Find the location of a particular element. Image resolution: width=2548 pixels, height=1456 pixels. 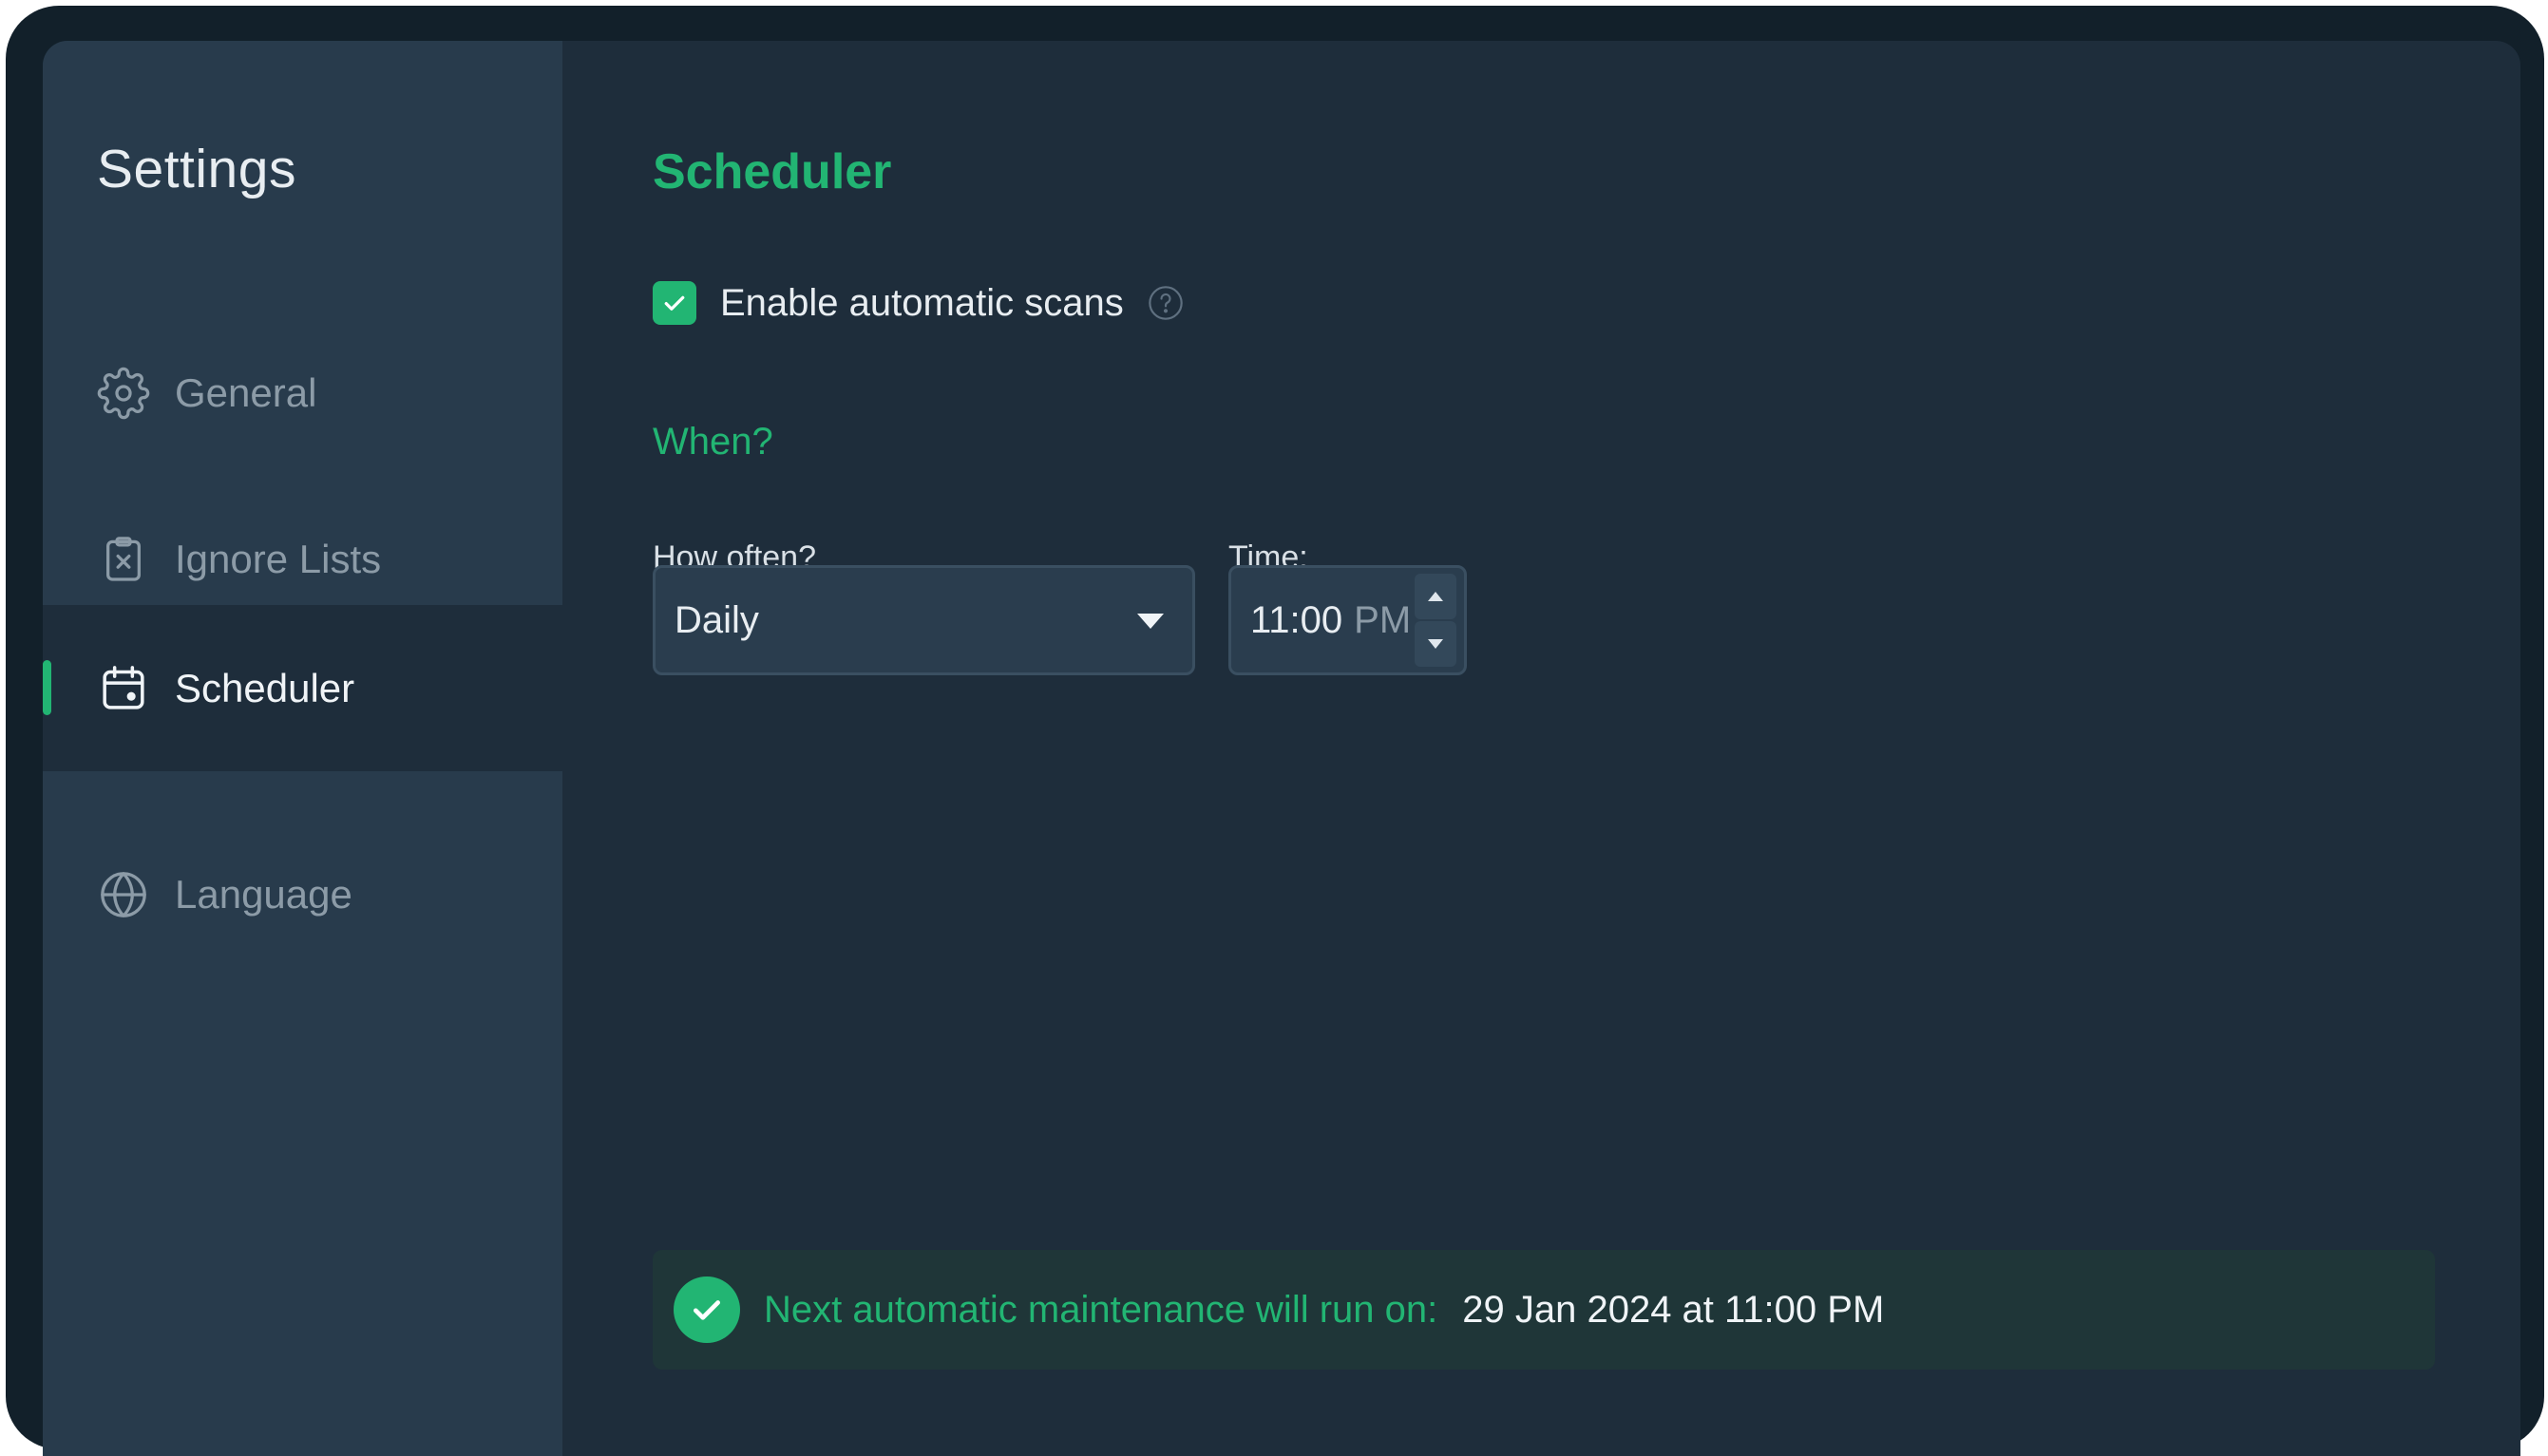

time-value: 11:00 PM is located at coordinates (1330, 620).